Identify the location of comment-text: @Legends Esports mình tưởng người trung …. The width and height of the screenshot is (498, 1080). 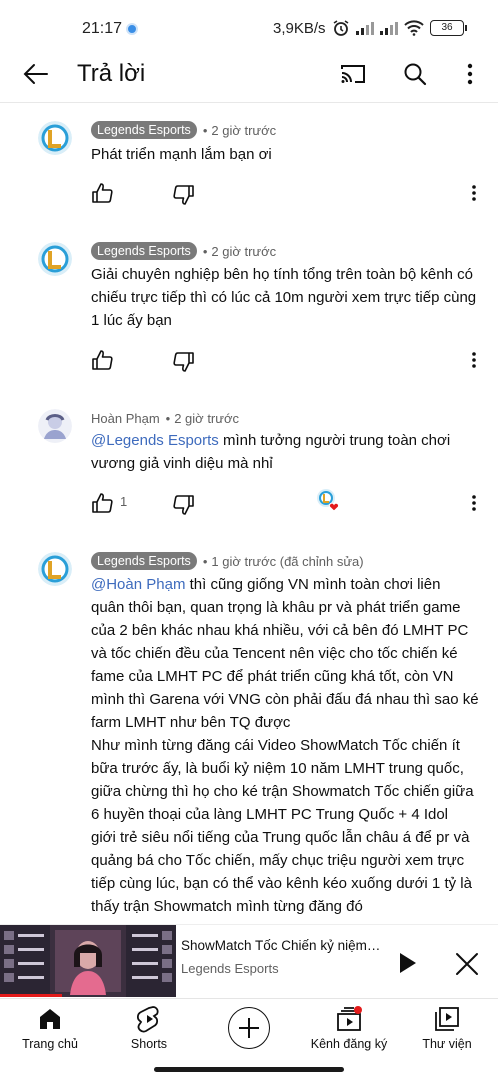
(271, 452).